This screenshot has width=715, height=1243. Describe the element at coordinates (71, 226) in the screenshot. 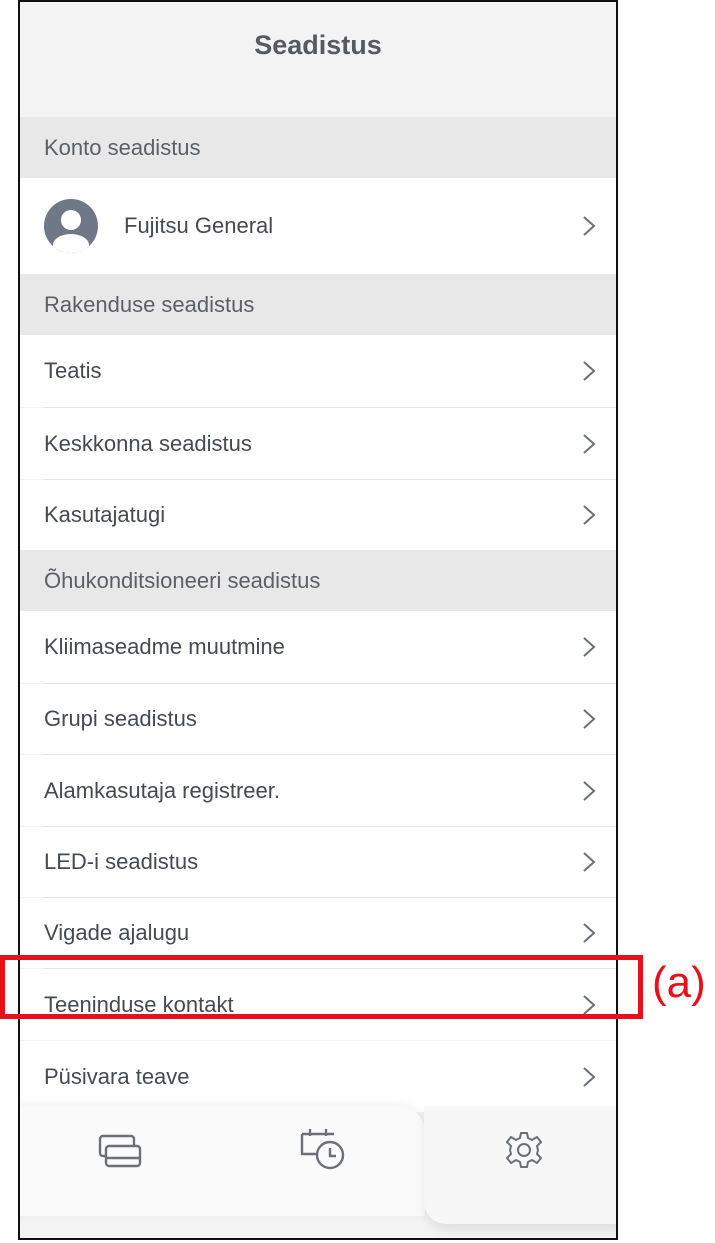

I see `user-avatar-icon` at that location.